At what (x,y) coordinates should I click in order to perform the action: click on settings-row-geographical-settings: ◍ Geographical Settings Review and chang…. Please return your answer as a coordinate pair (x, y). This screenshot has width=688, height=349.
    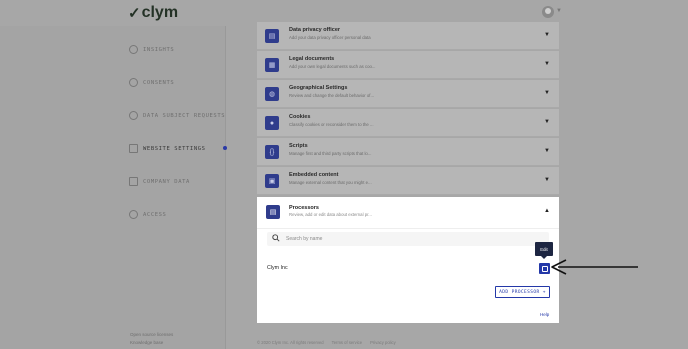
    Looking at the image, I should click on (408, 94).